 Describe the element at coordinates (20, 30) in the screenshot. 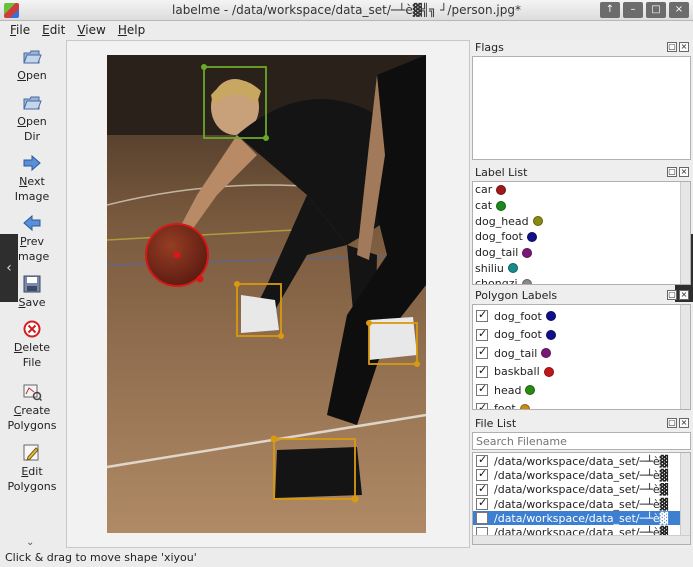

I see `menu-file: File` at that location.